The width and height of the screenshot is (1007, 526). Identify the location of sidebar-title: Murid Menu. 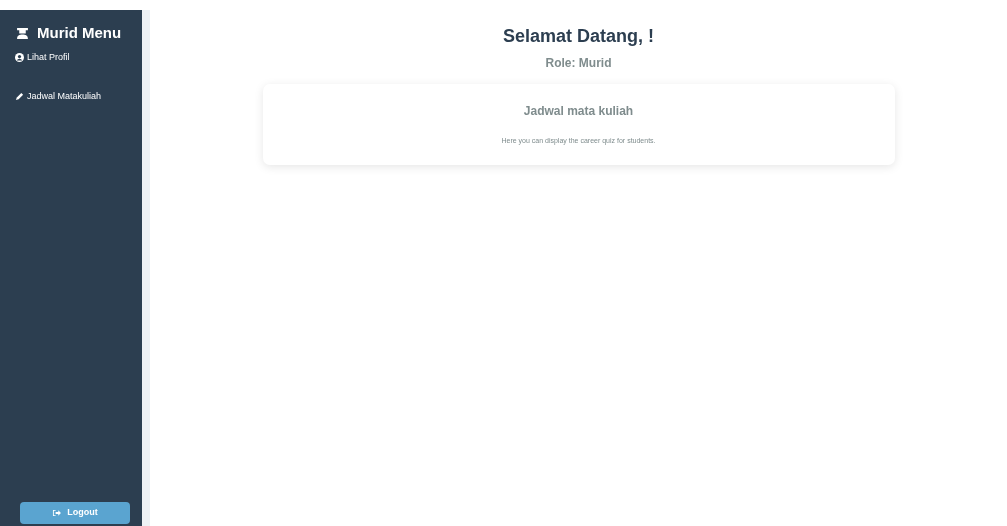
(79, 33).